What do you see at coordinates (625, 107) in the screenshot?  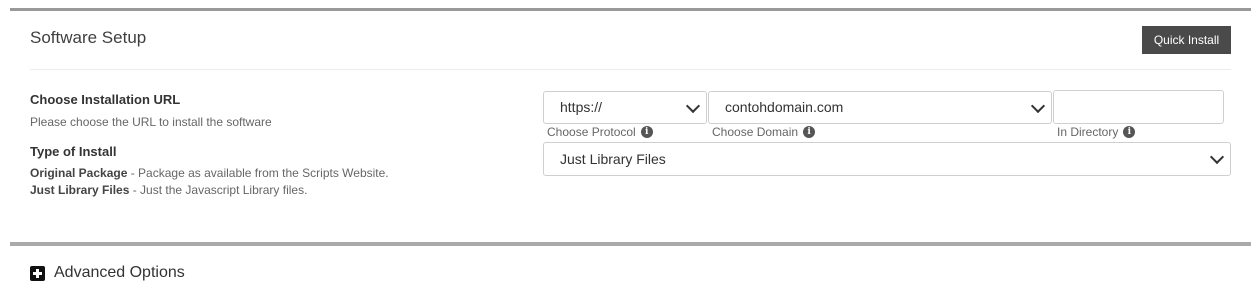 I see `protocol-select: https://` at bounding box center [625, 107].